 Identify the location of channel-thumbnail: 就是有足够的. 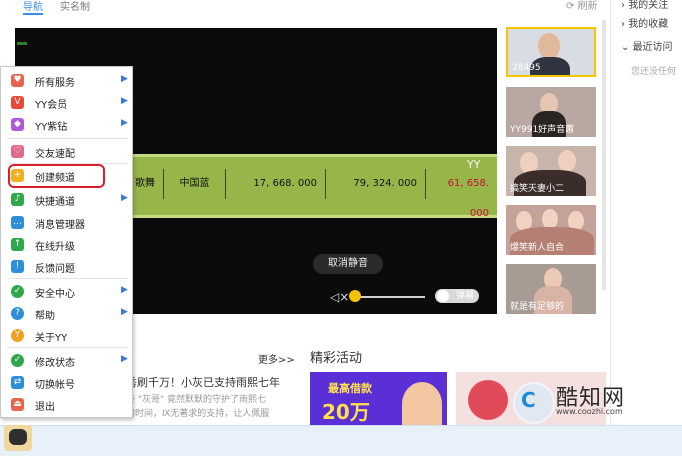
(551, 289).